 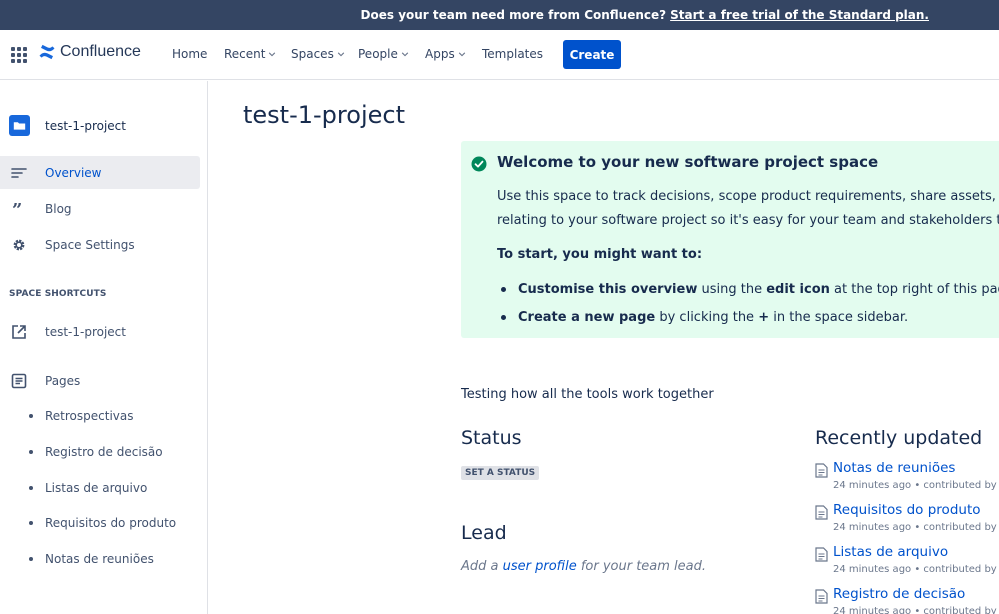 I want to click on page-tree-item: Requisitos do produto, so click(x=102, y=523).